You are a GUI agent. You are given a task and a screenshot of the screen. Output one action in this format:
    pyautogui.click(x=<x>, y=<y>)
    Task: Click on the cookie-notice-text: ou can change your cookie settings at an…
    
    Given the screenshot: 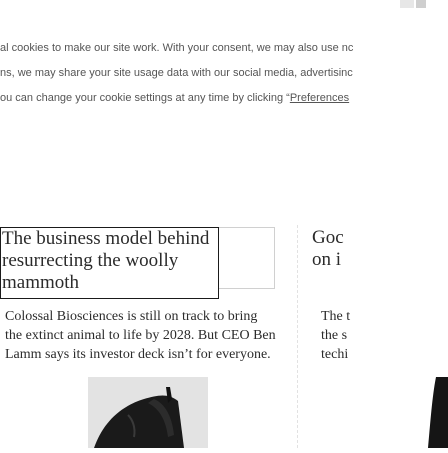 What is the action you would take?
    pyautogui.click(x=145, y=98)
    